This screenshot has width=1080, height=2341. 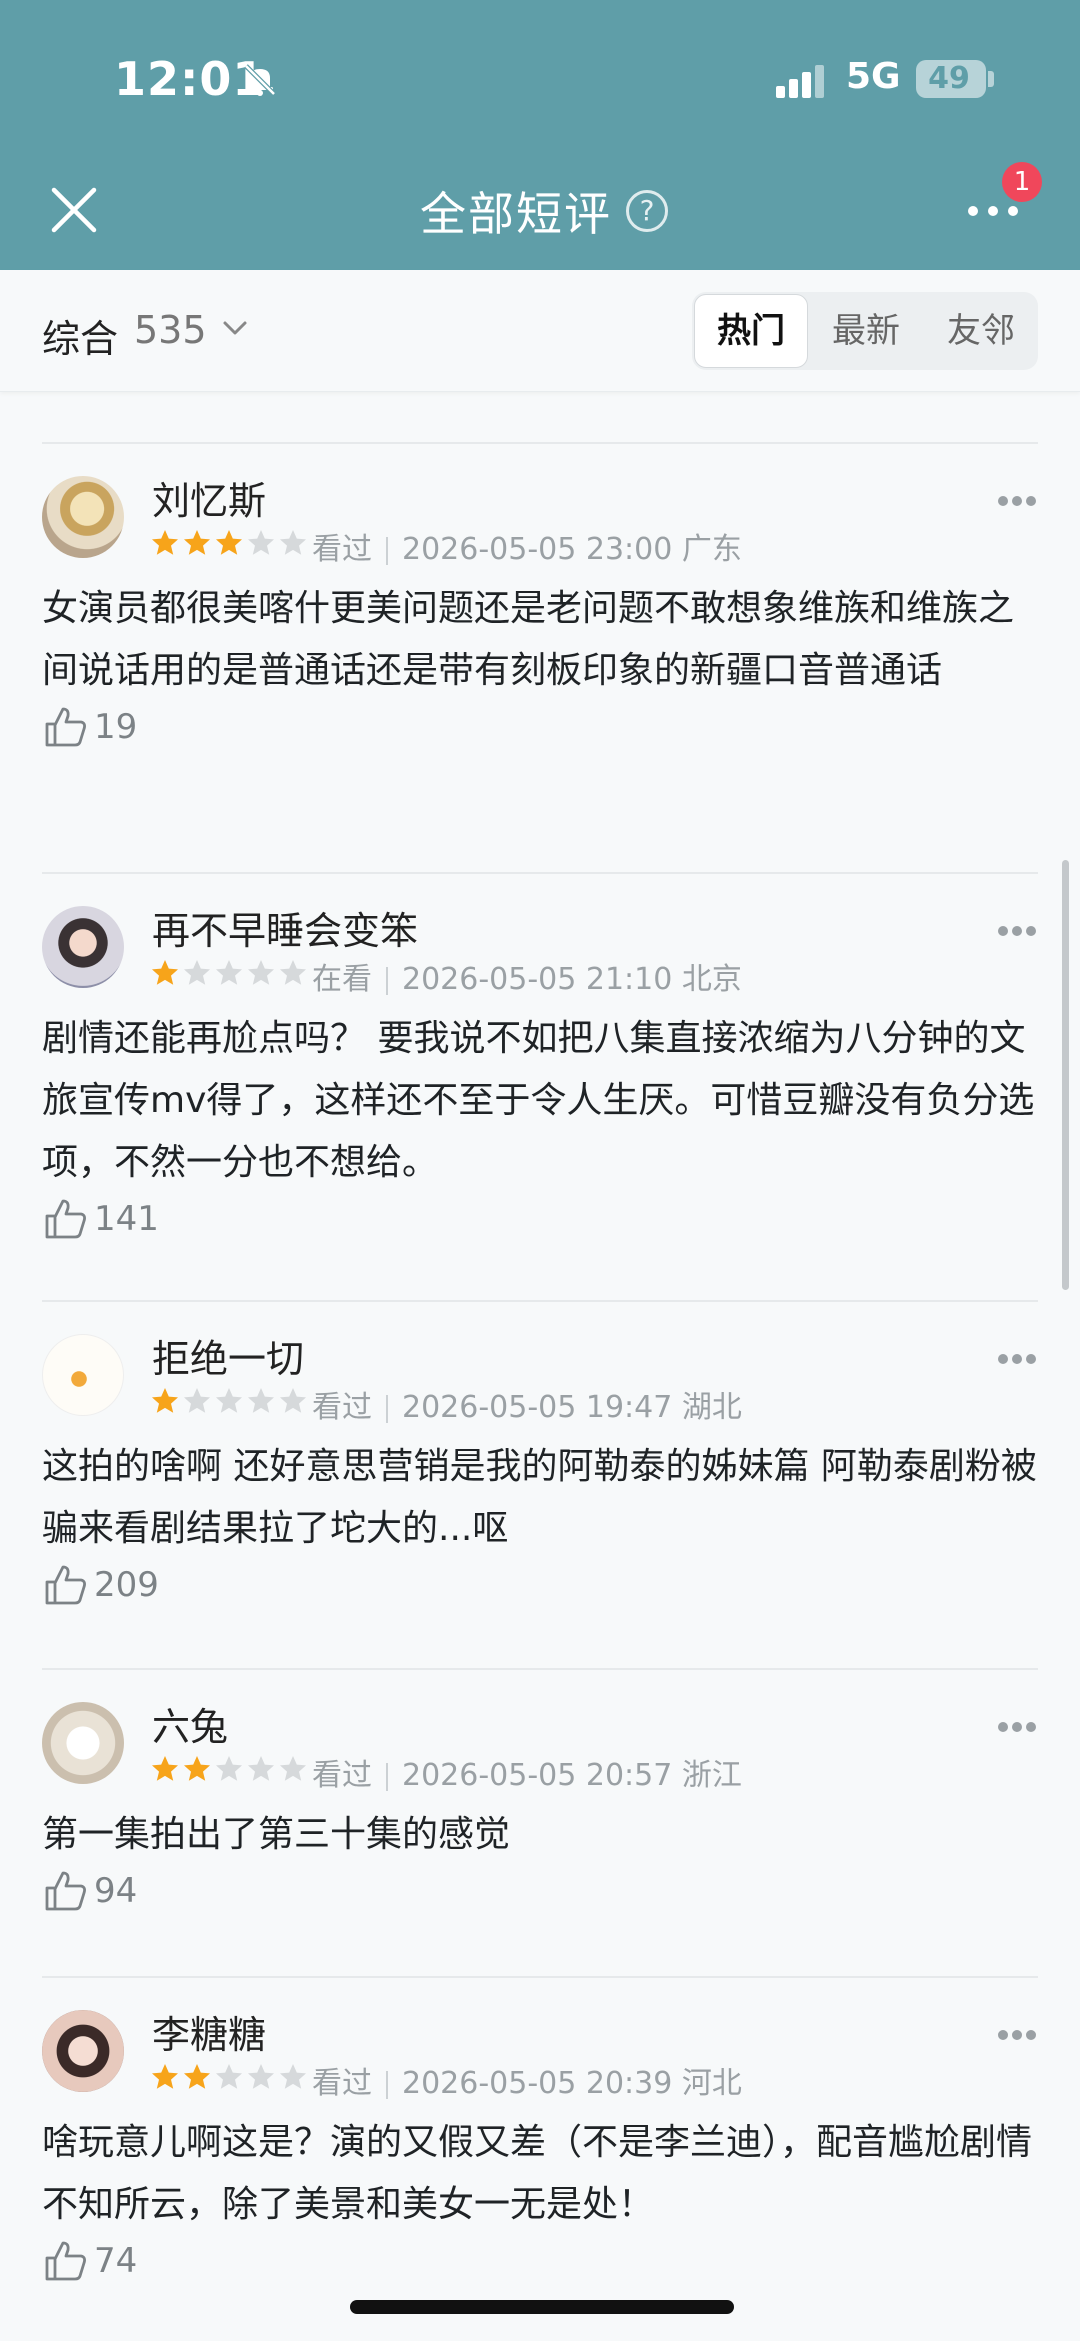 I want to click on like-button: 209, so click(x=101, y=1585).